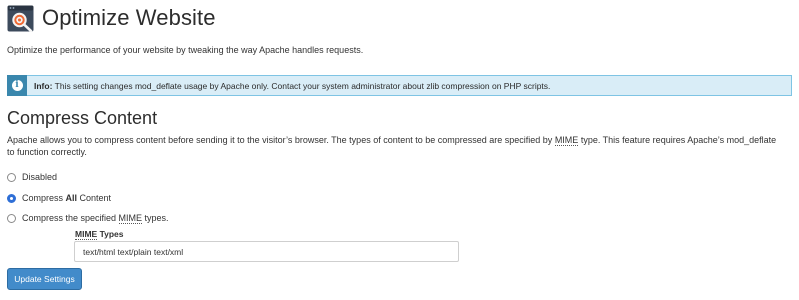 Image resolution: width=799 pixels, height=300 pixels. I want to click on page-header: Optimize Website, so click(111, 18).